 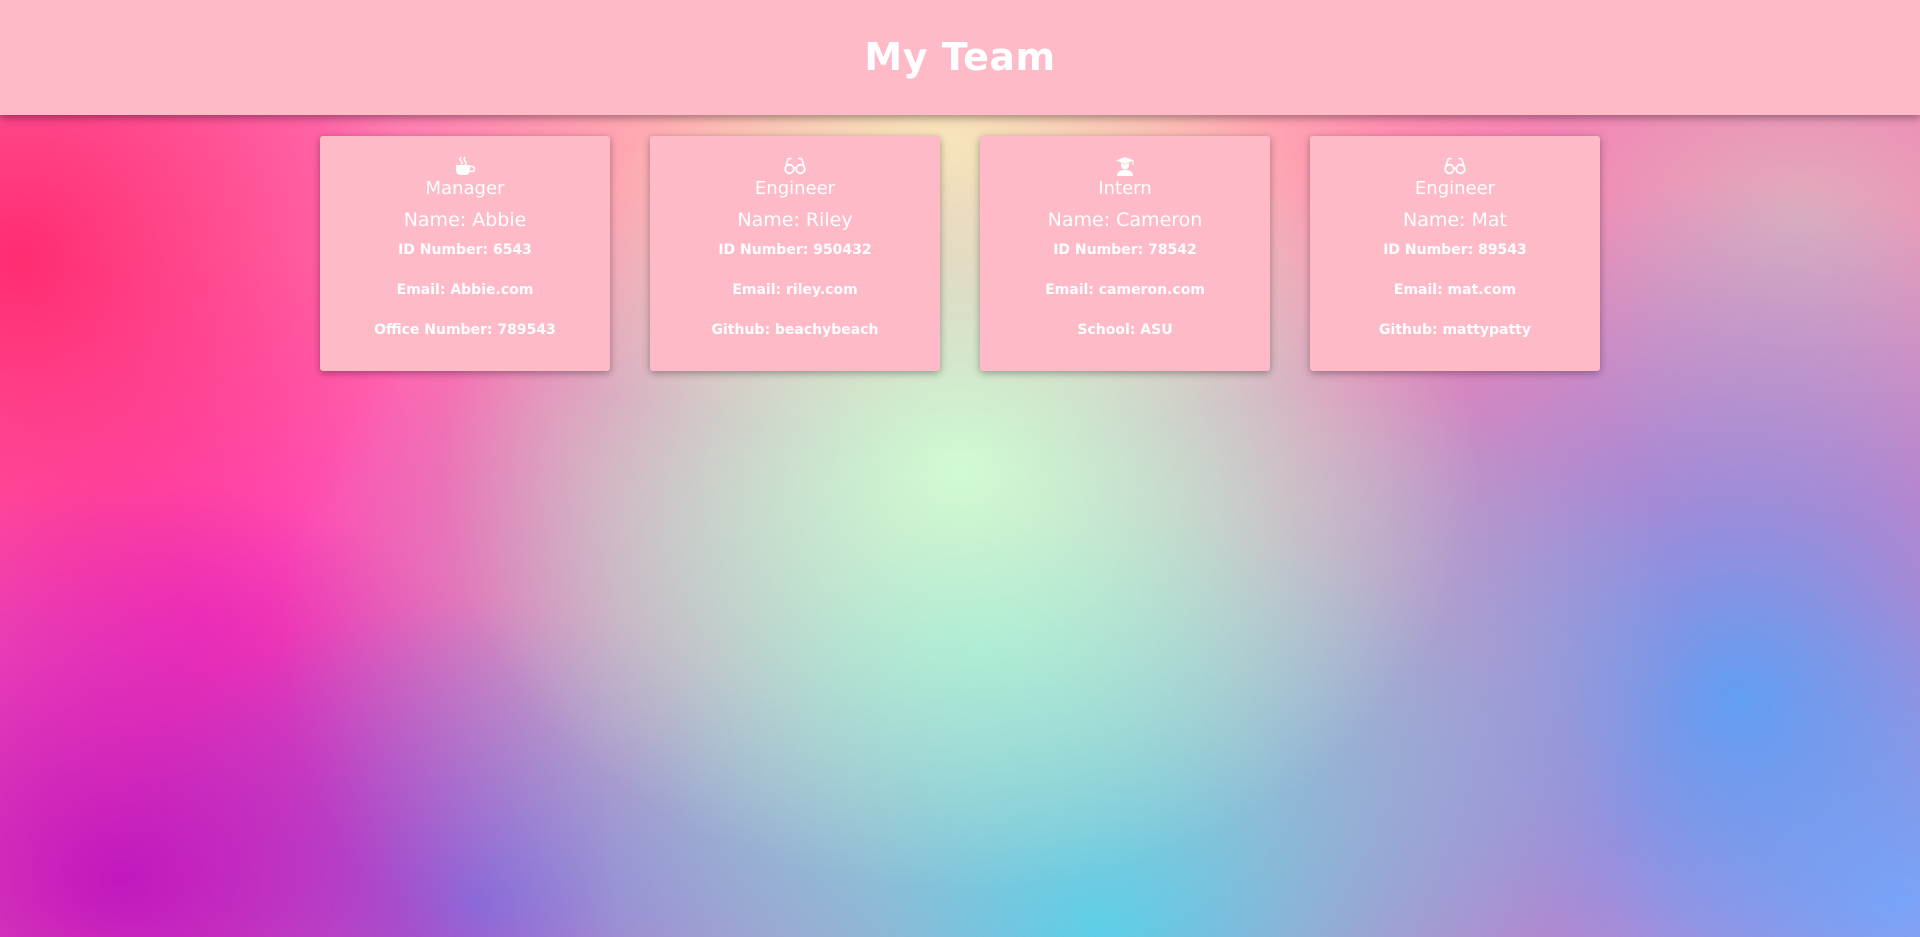 I want to click on employee-id: ID Number: 6543, so click(x=465, y=250).